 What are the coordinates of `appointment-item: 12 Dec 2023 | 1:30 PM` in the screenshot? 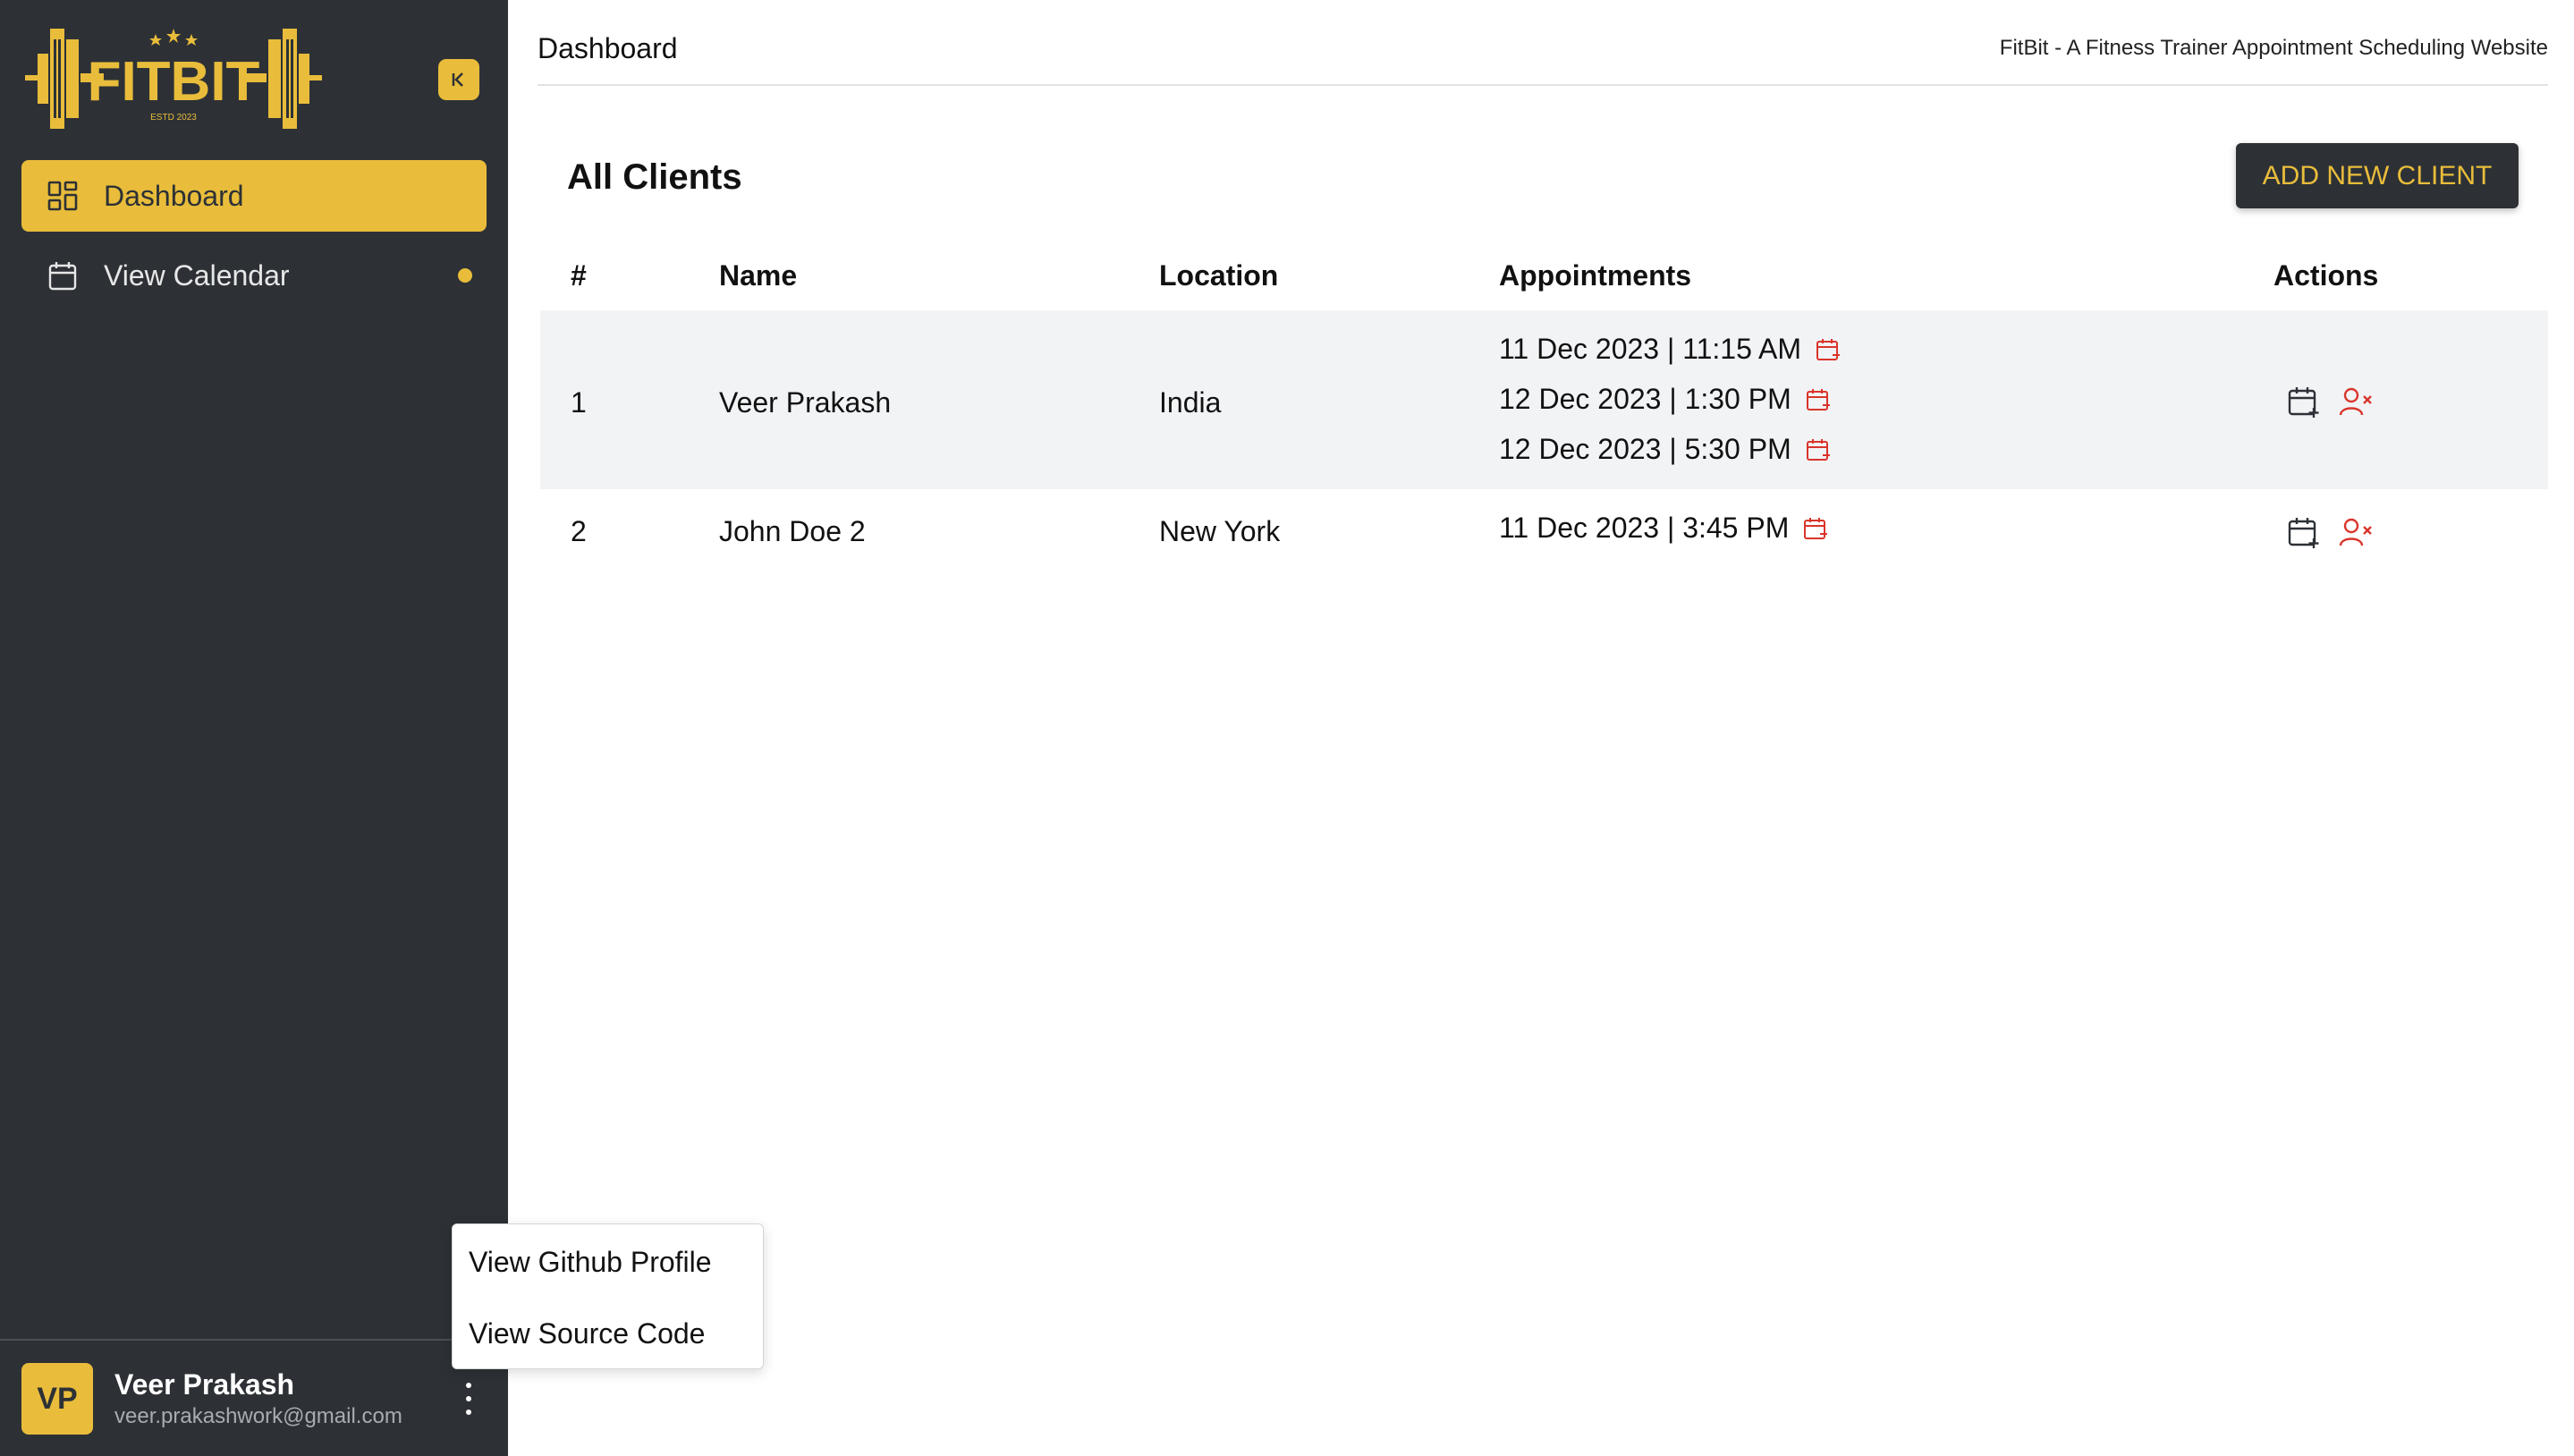 It's located at (1666, 399).